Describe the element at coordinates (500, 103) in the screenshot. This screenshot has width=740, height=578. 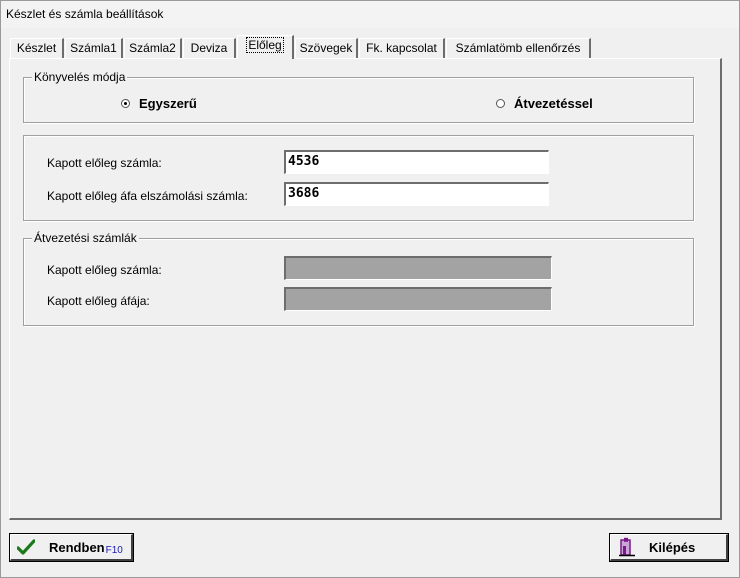
I see `radio-unchecked-icon` at that location.